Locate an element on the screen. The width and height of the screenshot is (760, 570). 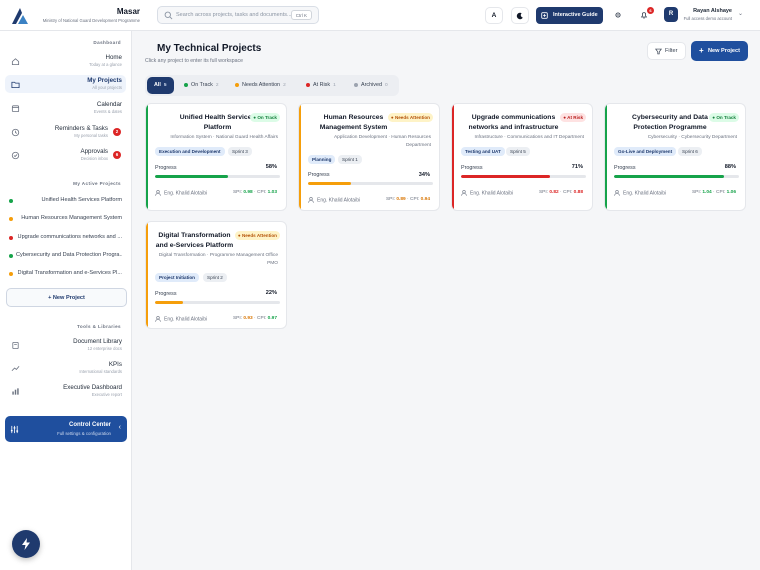
control-center-label: Control Center is located at coordinates (90, 425).